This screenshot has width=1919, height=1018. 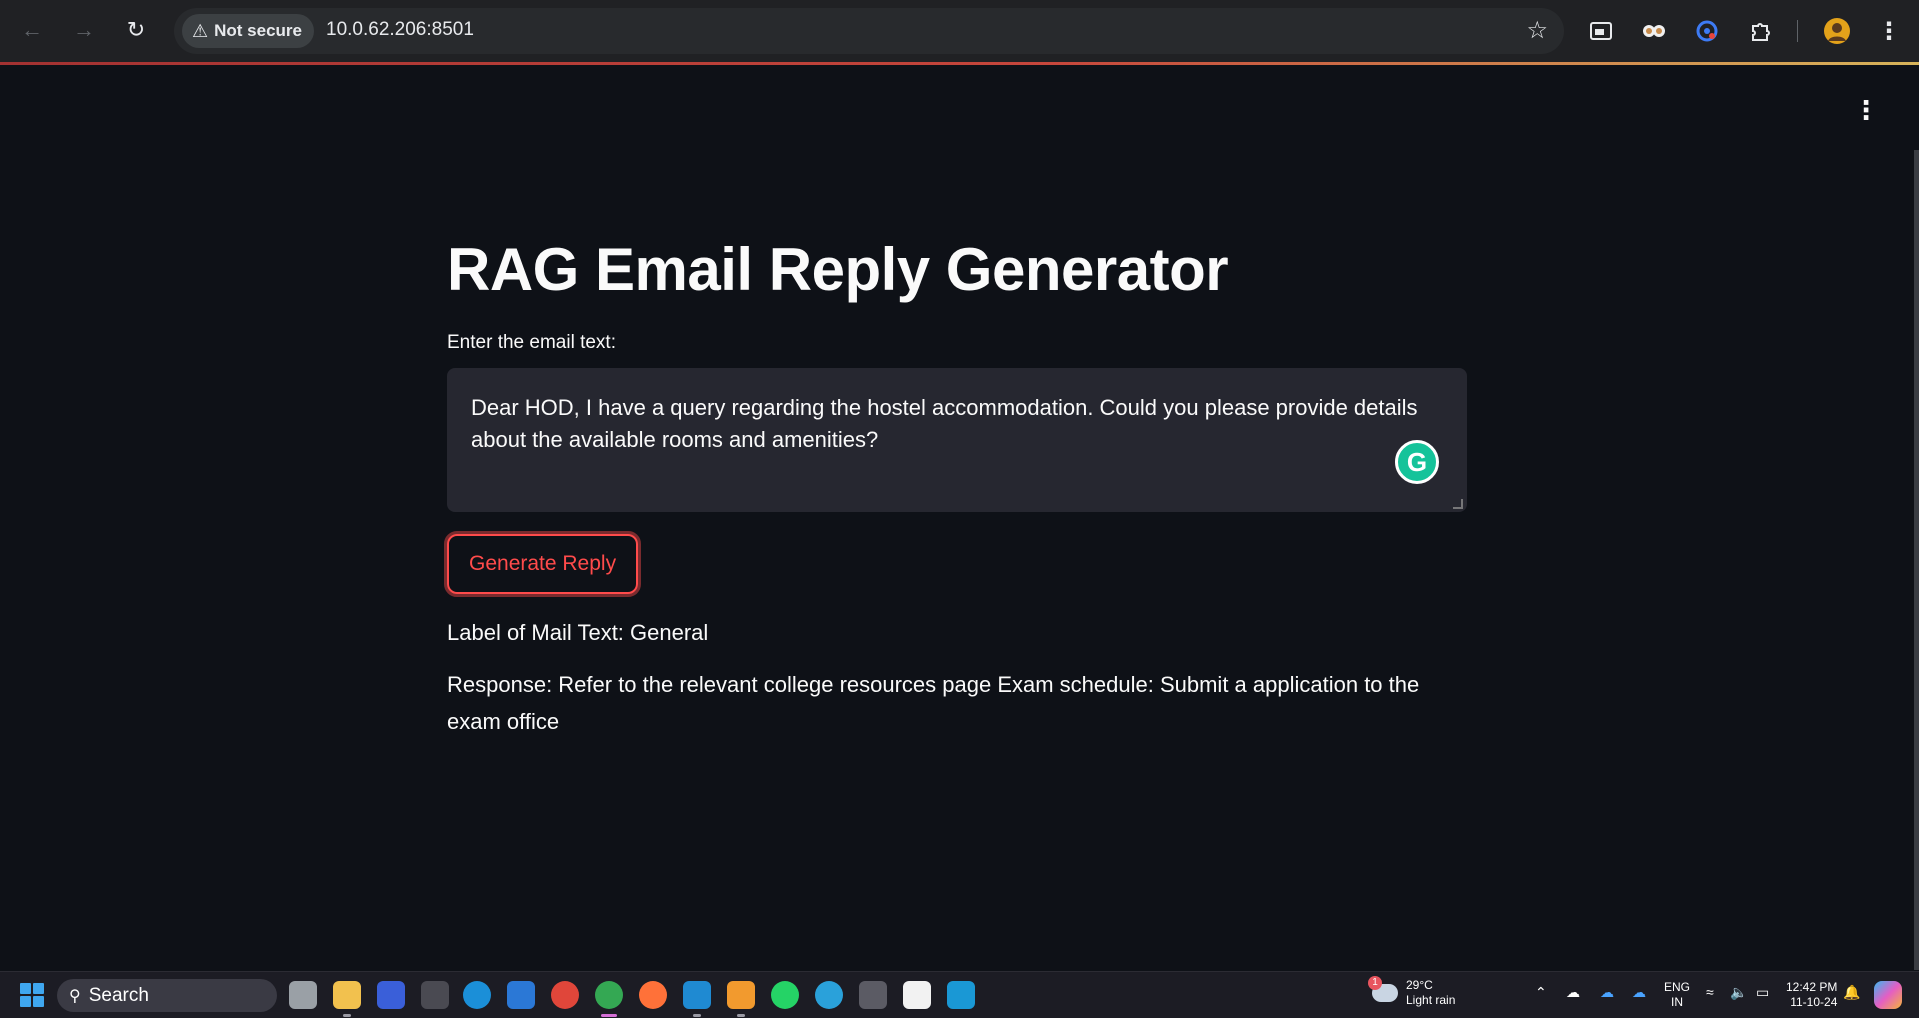 What do you see at coordinates (167, 995) in the screenshot?
I see `taskbar-search: ⚲ Search` at bounding box center [167, 995].